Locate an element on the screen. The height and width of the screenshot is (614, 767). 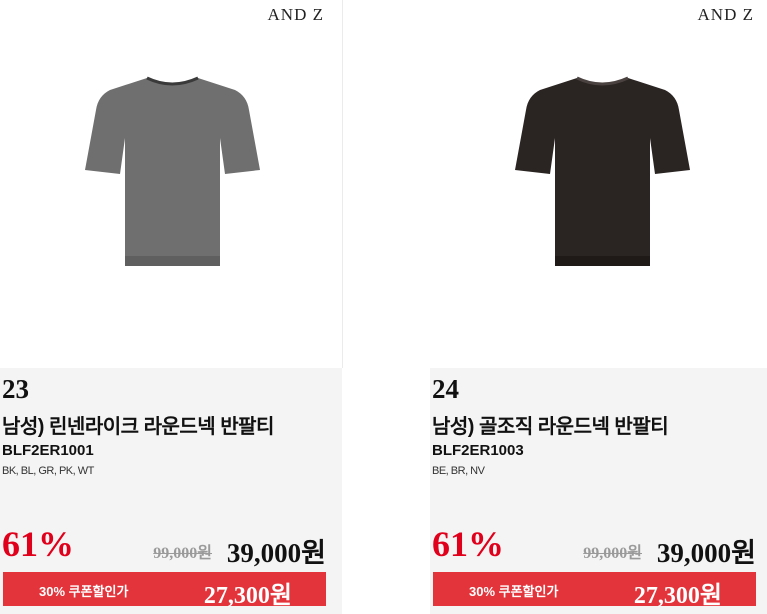
rank-number: 24 is located at coordinates (445, 389).